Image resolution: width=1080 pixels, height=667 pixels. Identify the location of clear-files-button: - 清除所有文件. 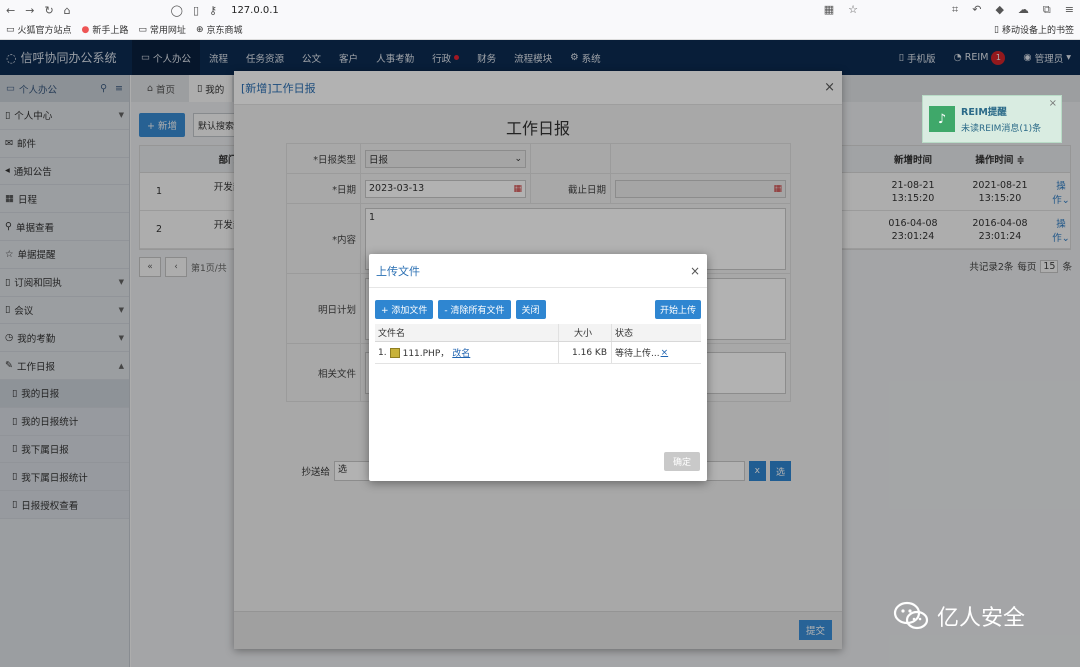
(474, 309).